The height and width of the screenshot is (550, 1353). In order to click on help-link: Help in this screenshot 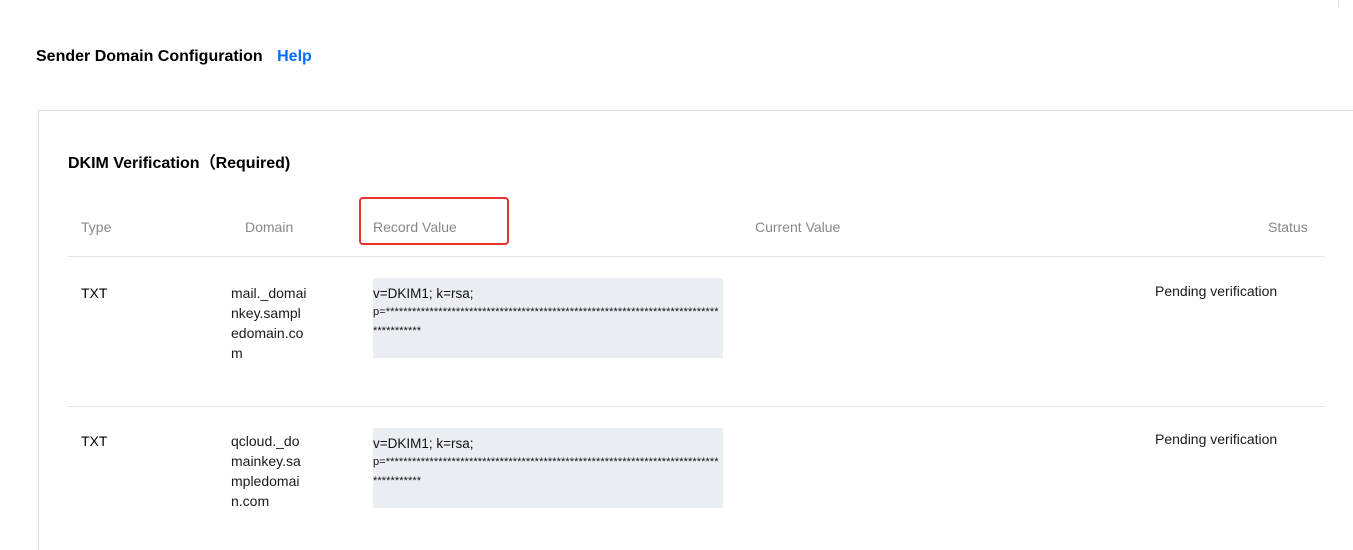, I will do `click(294, 56)`.